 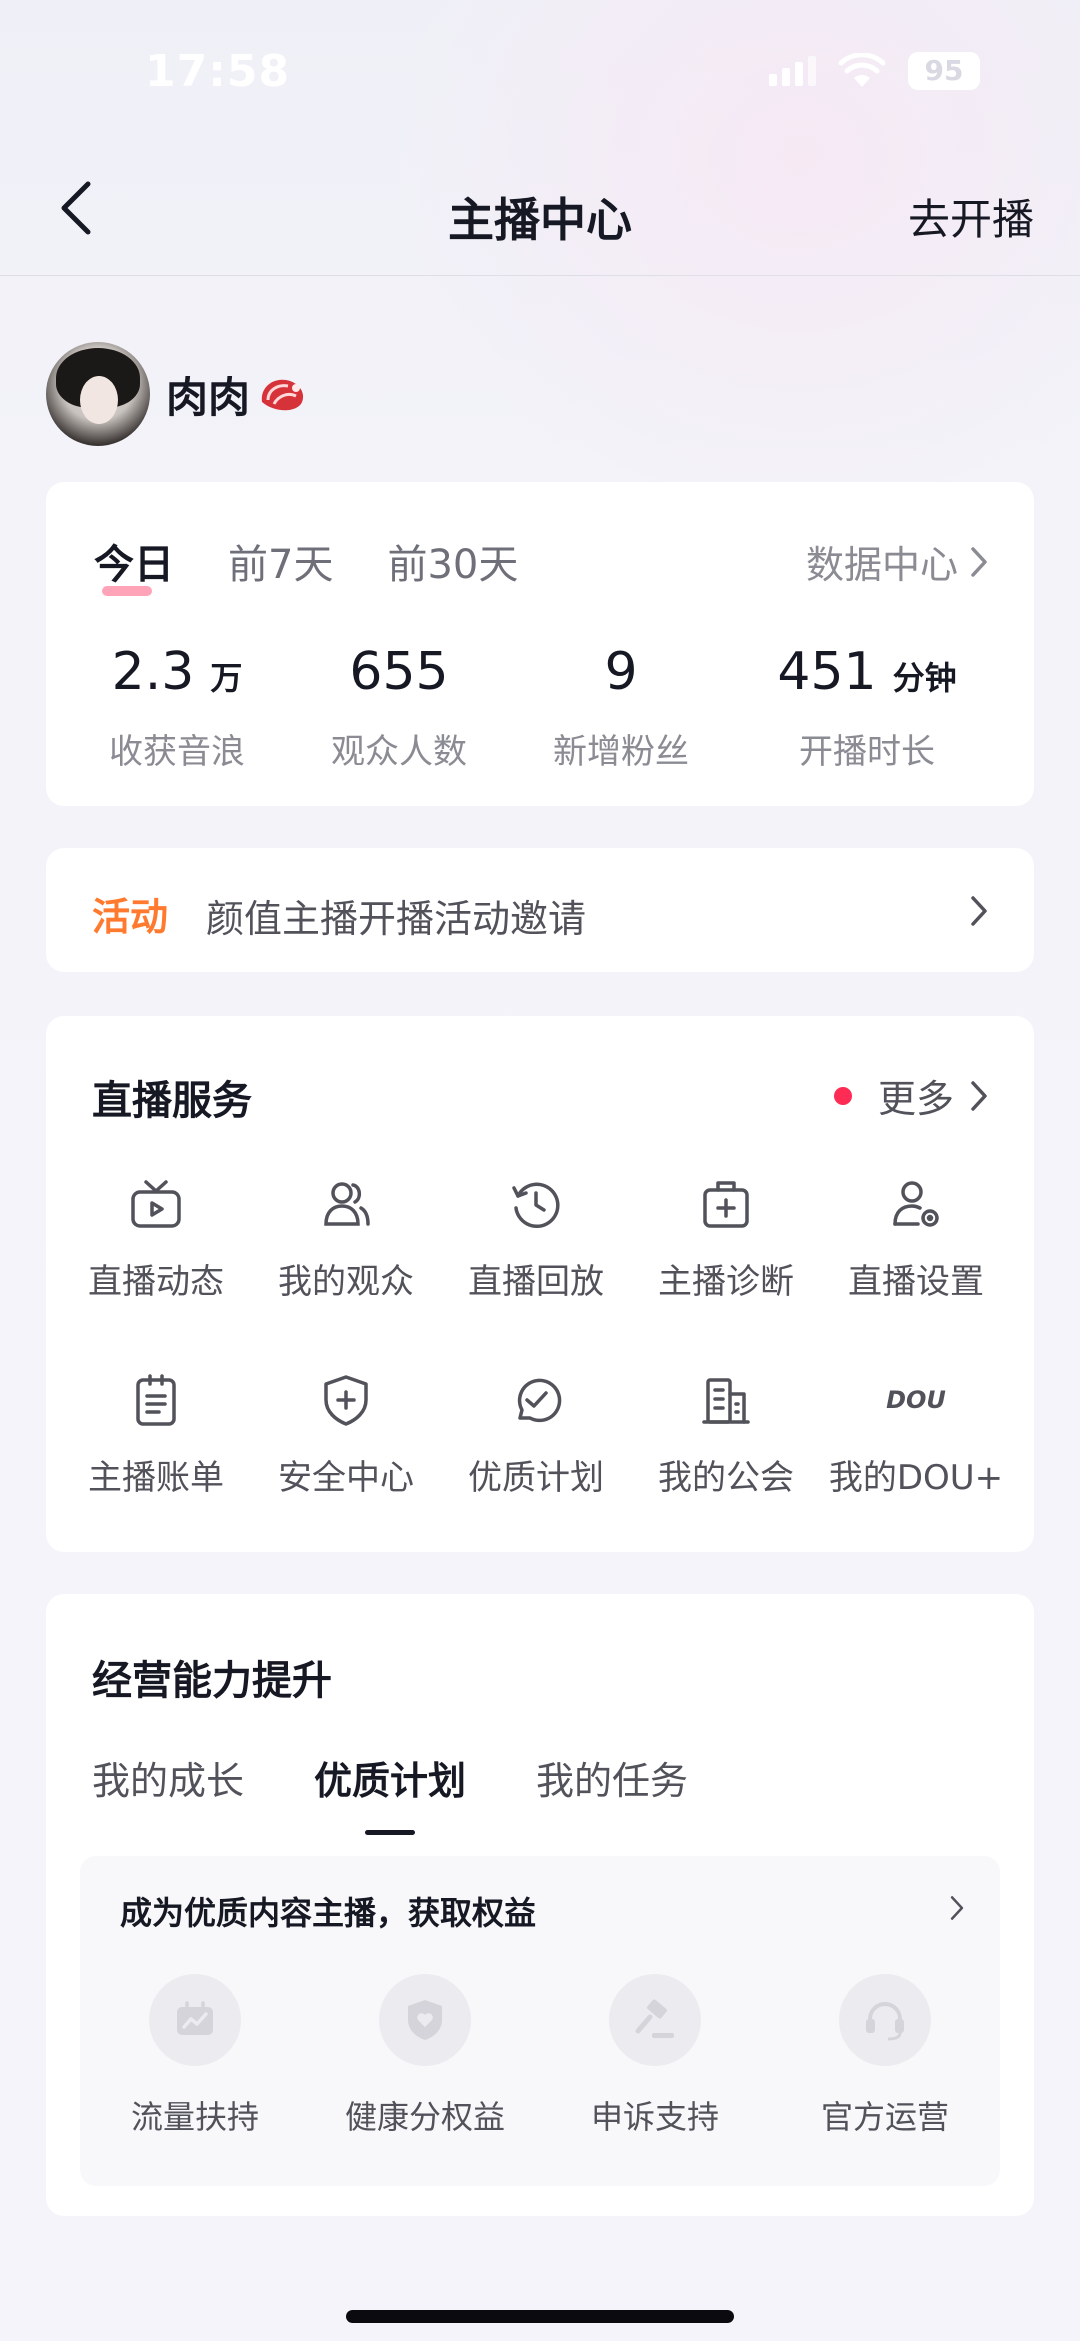 I want to click on service-streamer-diagnosis: 主播诊断, so click(x=726, y=1274).